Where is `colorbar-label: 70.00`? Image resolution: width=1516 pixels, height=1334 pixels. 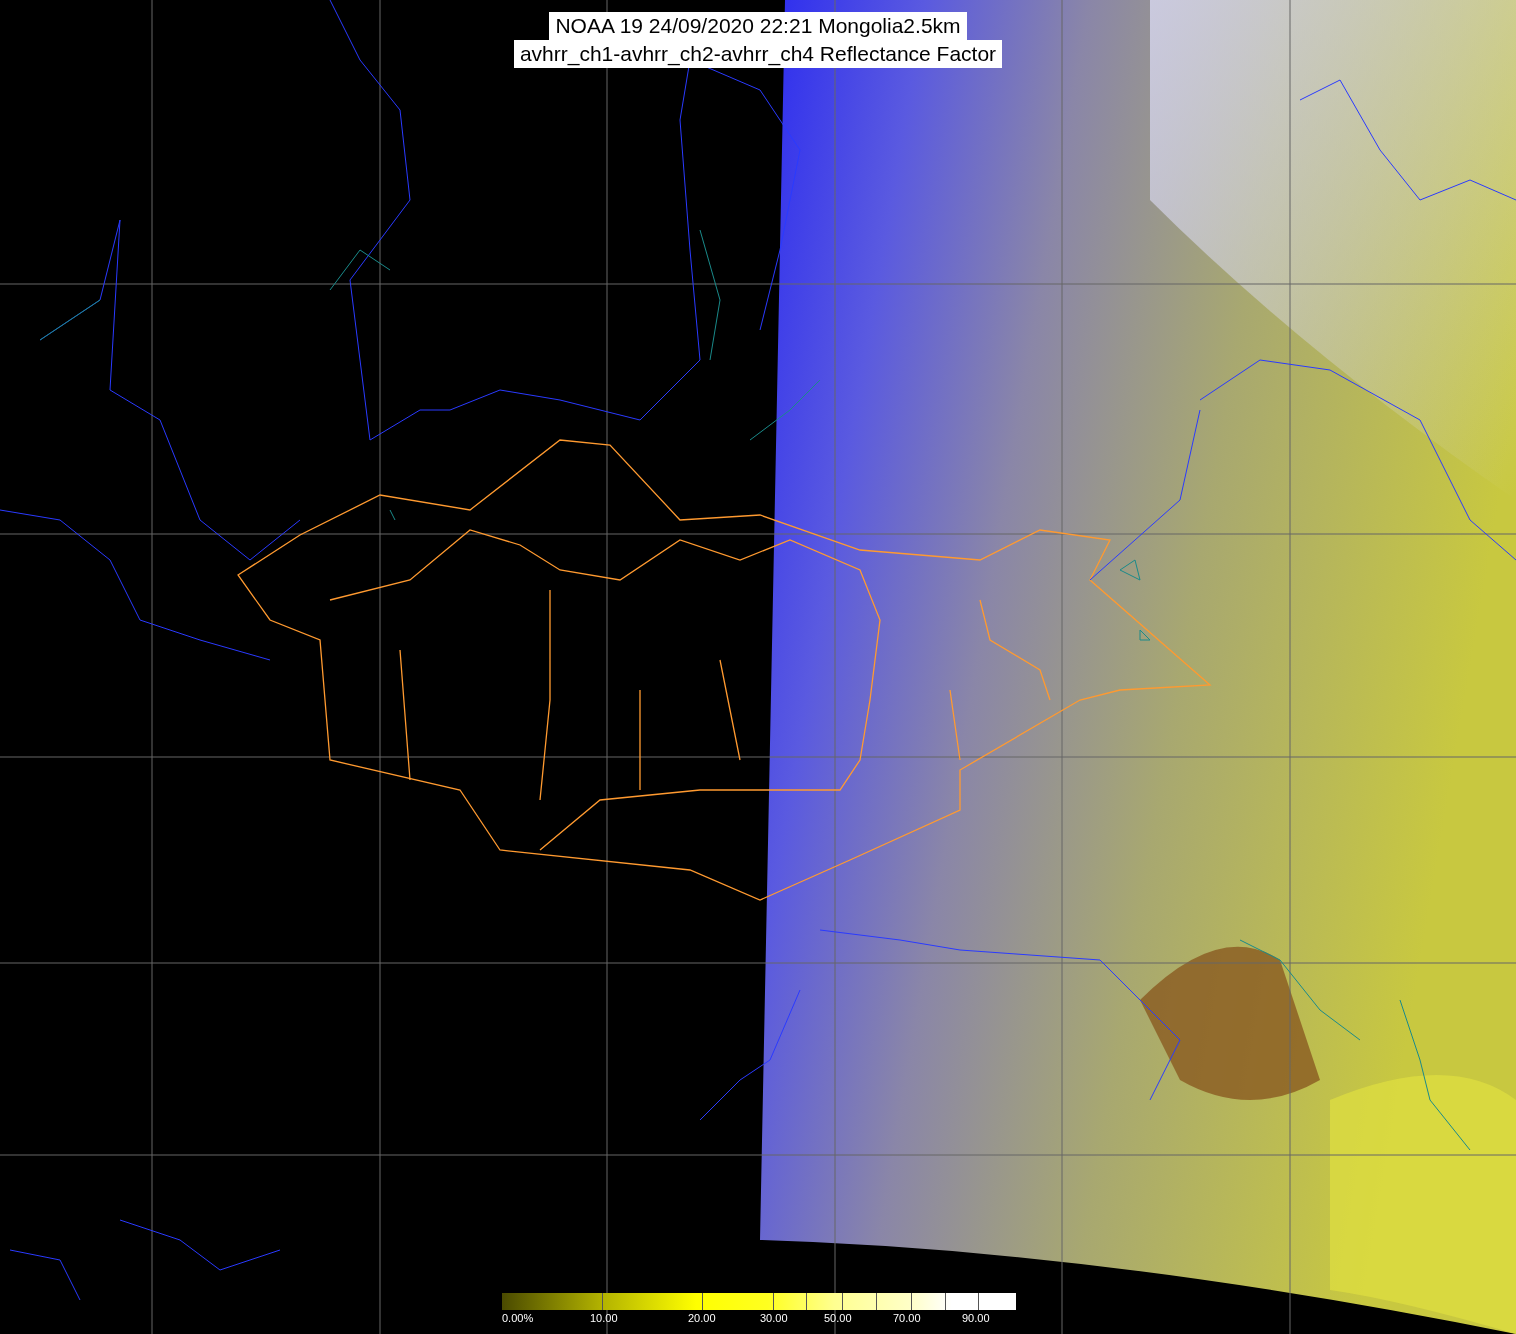
colorbar-label: 70.00 is located at coordinates (907, 1318).